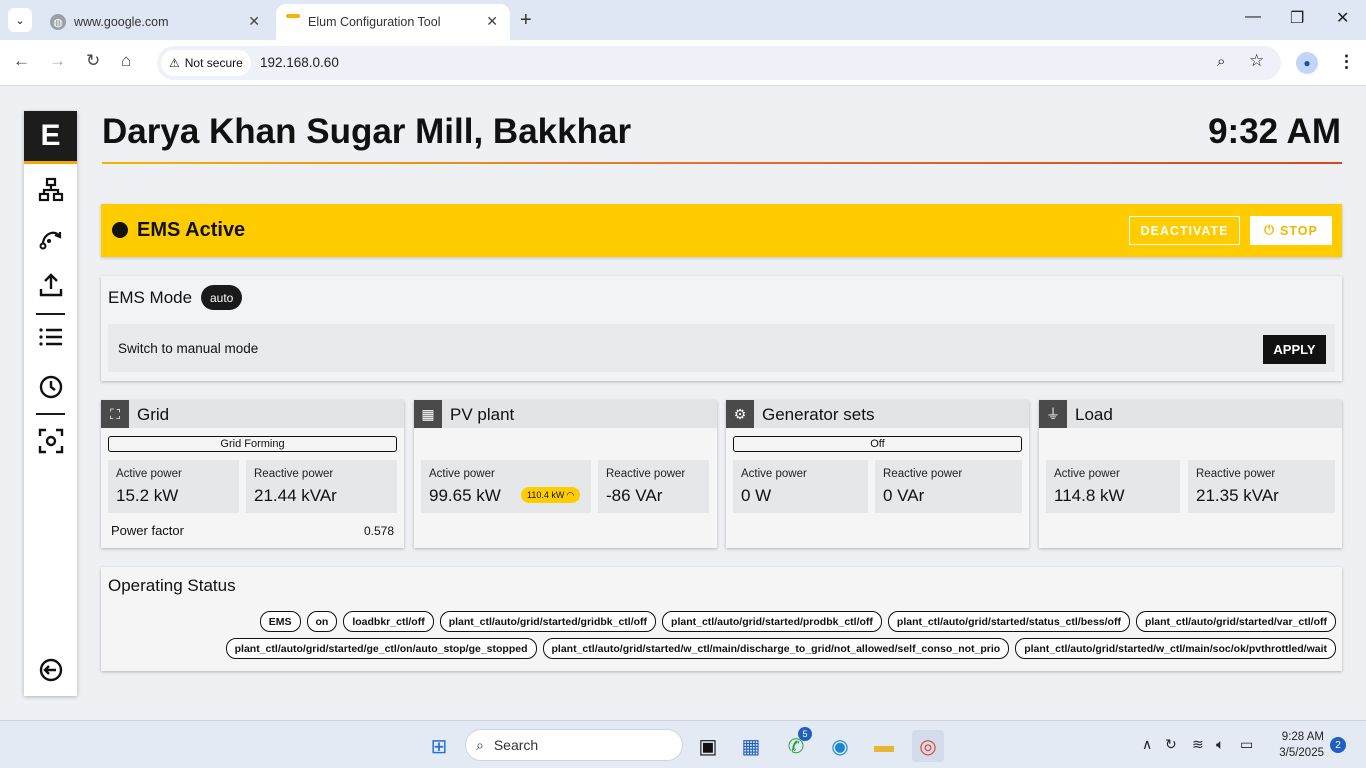 The width and height of the screenshot is (1366, 768). I want to click on reload-icon: ↻, so click(93, 61).